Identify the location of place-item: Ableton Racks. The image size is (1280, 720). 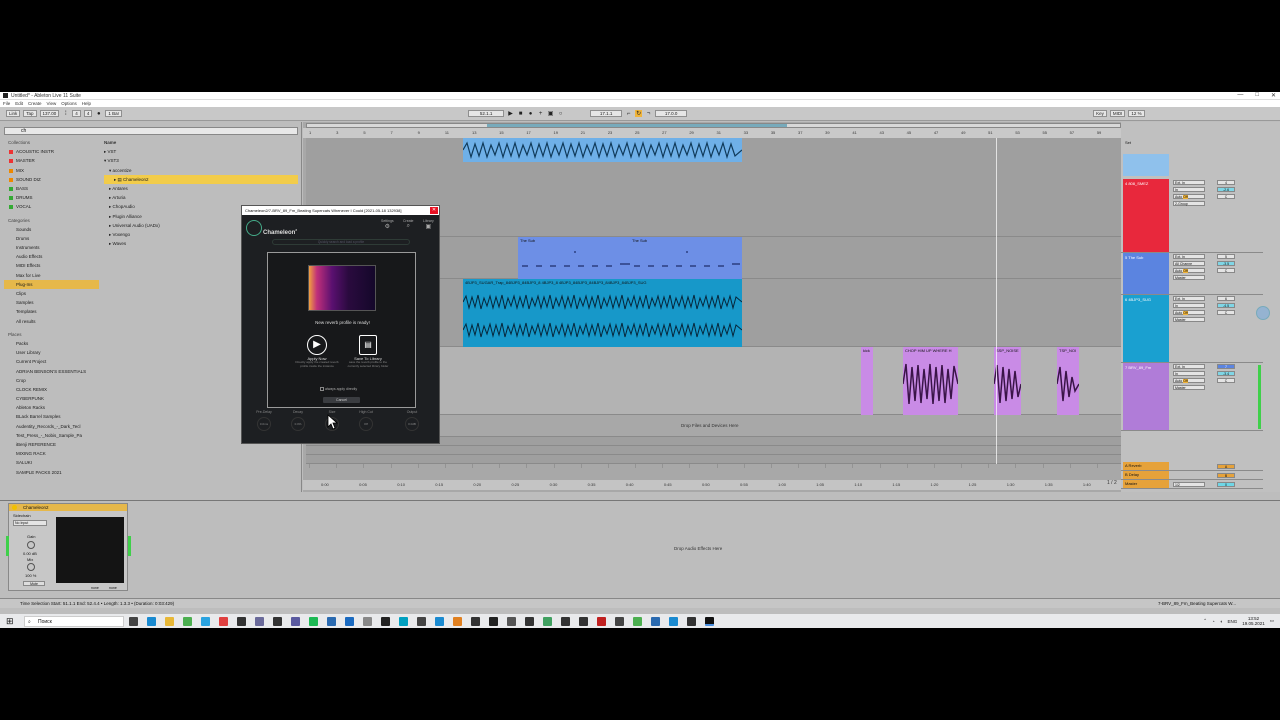
(51, 407).